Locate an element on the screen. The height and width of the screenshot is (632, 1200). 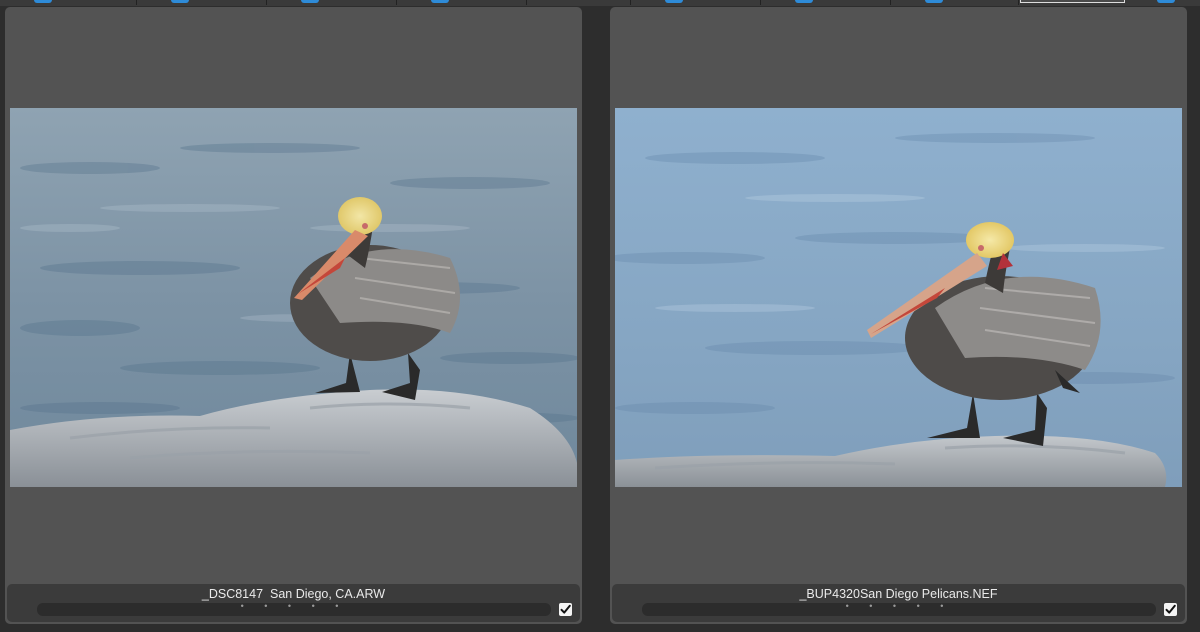
caption-bar-left: _DSC8147 San Diego, CA.ARW • • • • • is located at coordinates (293, 603).